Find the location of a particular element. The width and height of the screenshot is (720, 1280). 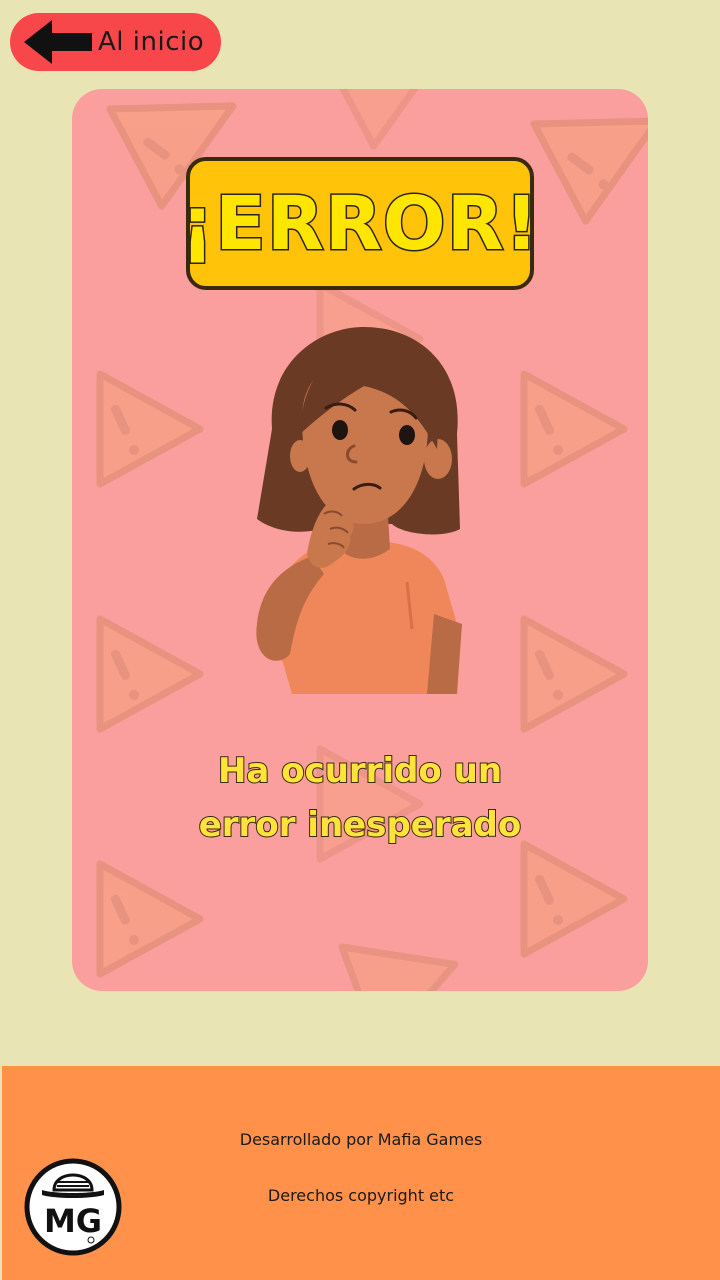

error-message-line-2: error inesperado is located at coordinates (360, 825).